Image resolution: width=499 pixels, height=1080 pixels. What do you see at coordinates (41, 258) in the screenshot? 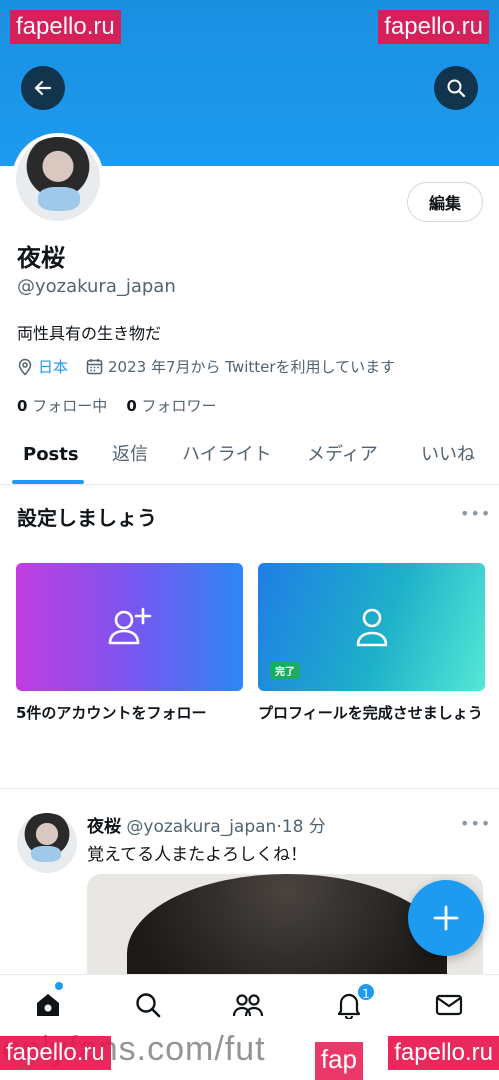
I see `display-name: 夜桜` at bounding box center [41, 258].